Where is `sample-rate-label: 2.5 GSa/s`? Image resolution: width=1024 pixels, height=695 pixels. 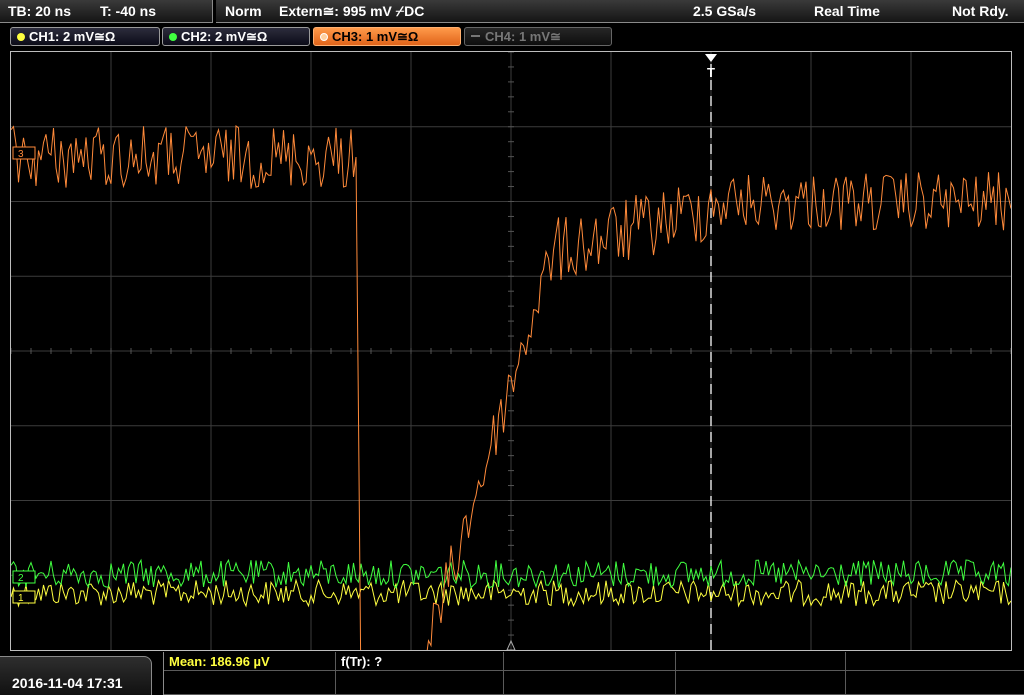 sample-rate-label: 2.5 GSa/s is located at coordinates (724, 11).